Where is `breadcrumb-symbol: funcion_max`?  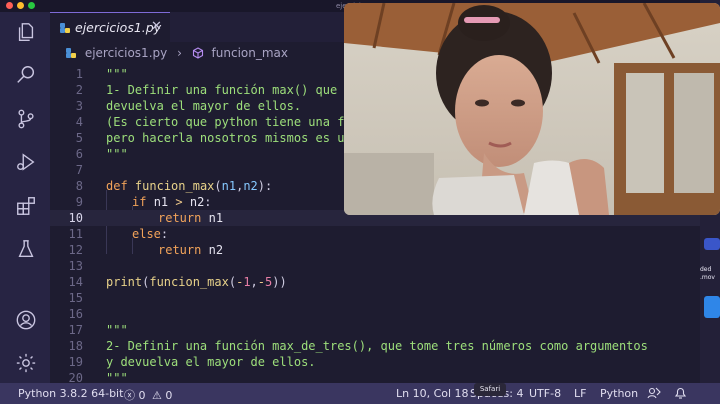
breadcrumb-symbol: funcion_max is located at coordinates (250, 53).